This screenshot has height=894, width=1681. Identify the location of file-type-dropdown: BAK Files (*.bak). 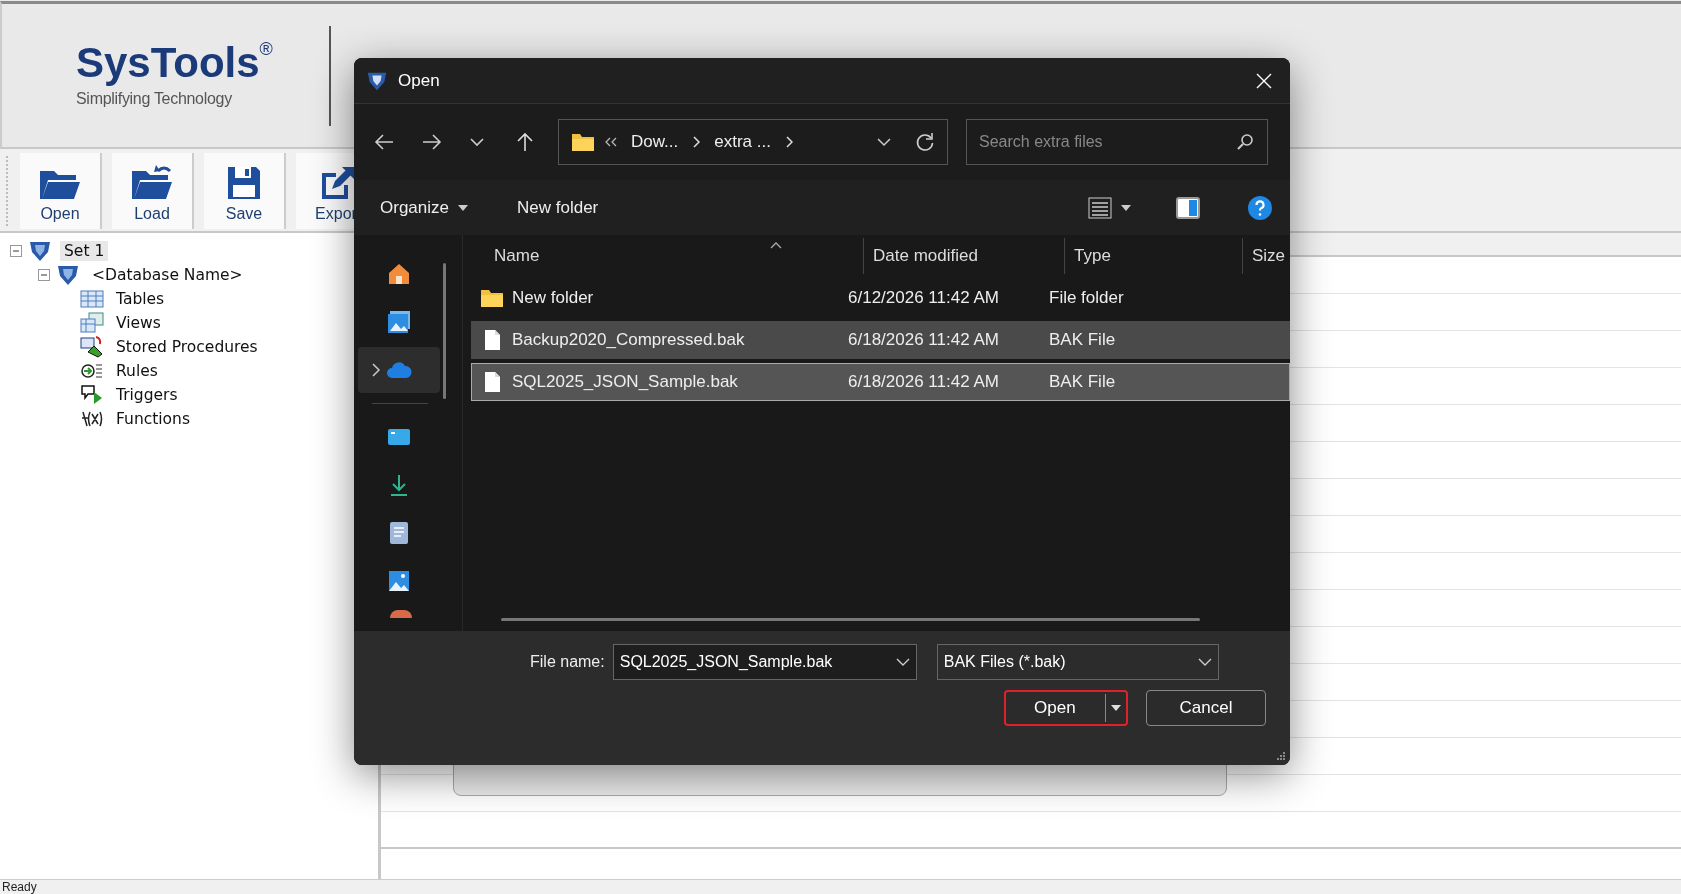
(1077, 662).